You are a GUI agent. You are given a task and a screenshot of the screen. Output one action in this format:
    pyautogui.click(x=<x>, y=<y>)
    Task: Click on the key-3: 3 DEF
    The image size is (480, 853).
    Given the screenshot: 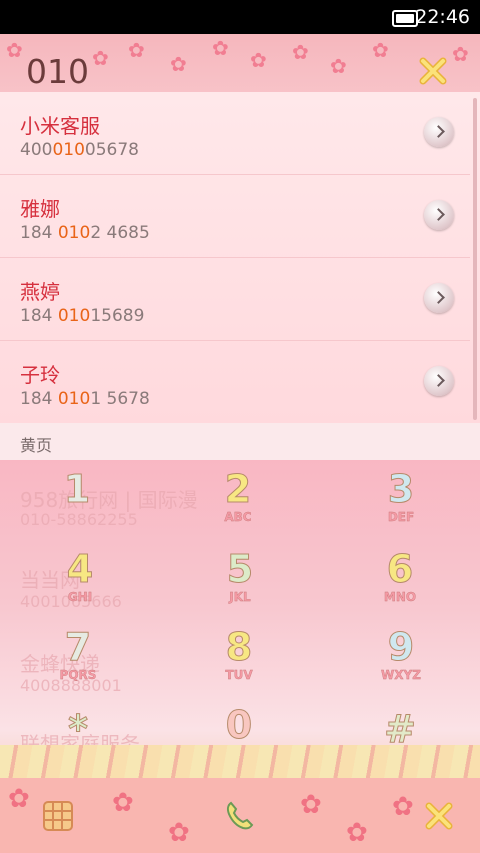 What is the action you would take?
    pyautogui.click(x=401, y=503)
    